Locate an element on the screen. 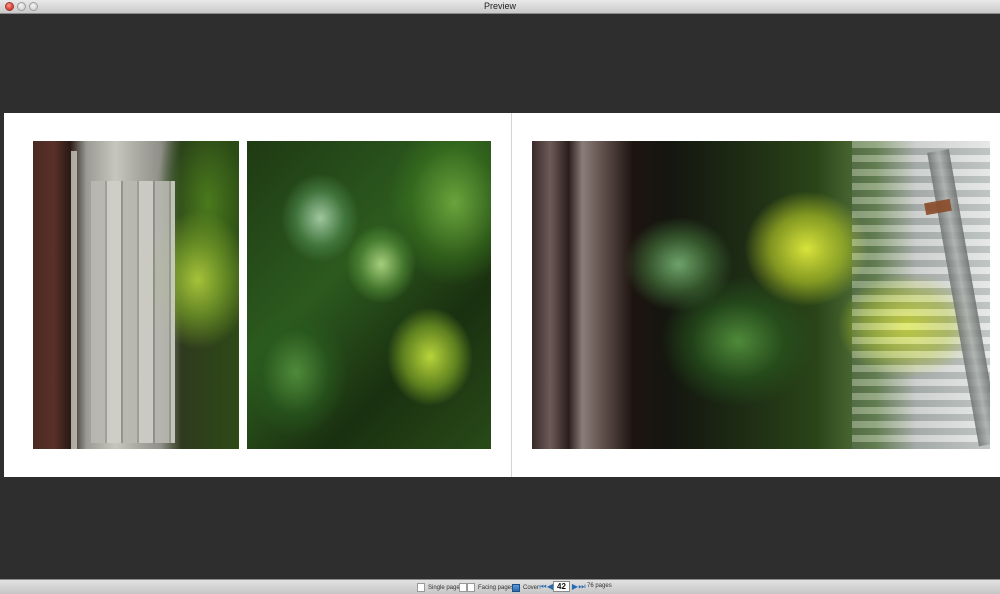 The height and width of the screenshot is (594, 1000). door-frame is located at coordinates (74, 300).